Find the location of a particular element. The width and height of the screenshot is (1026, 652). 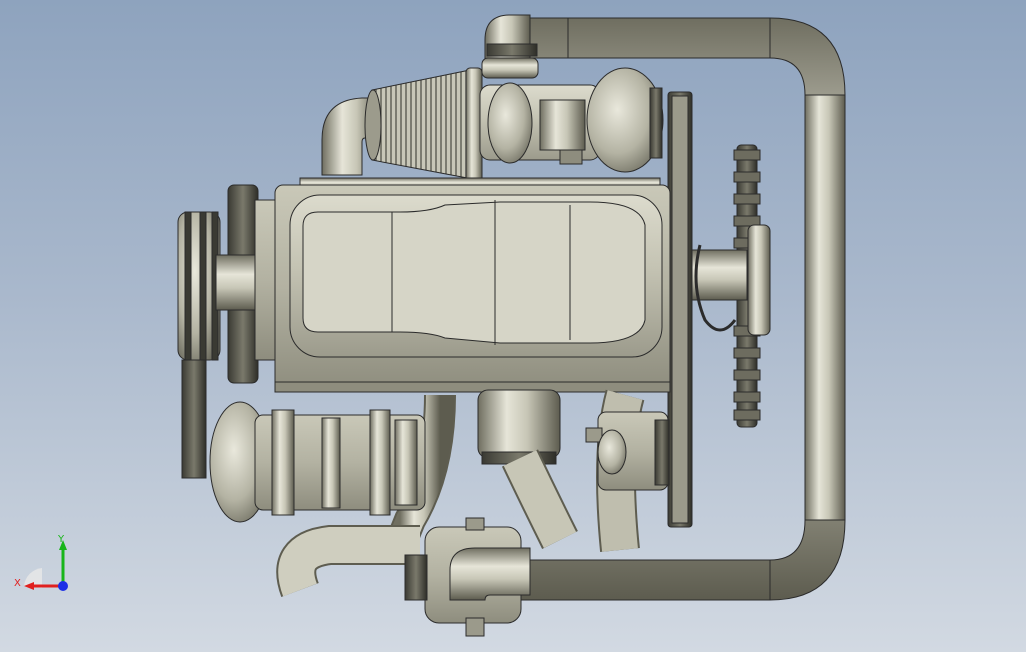

orientation-triad: Y X is located at coordinates (41, 562).